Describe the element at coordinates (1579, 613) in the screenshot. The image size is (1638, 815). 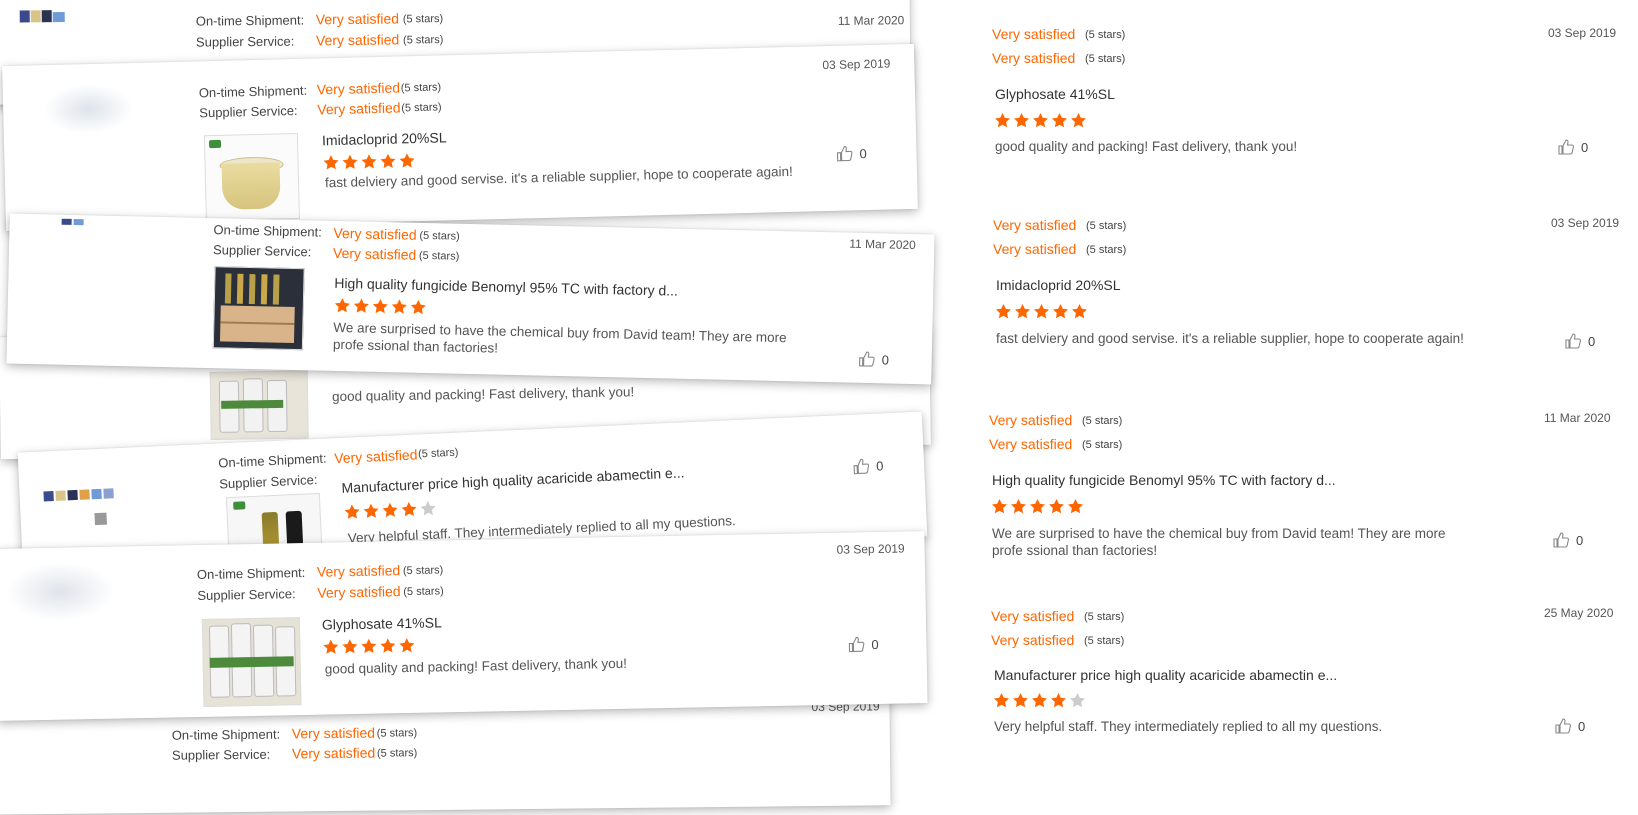
I see `review-date: 25 May 2020` at that location.